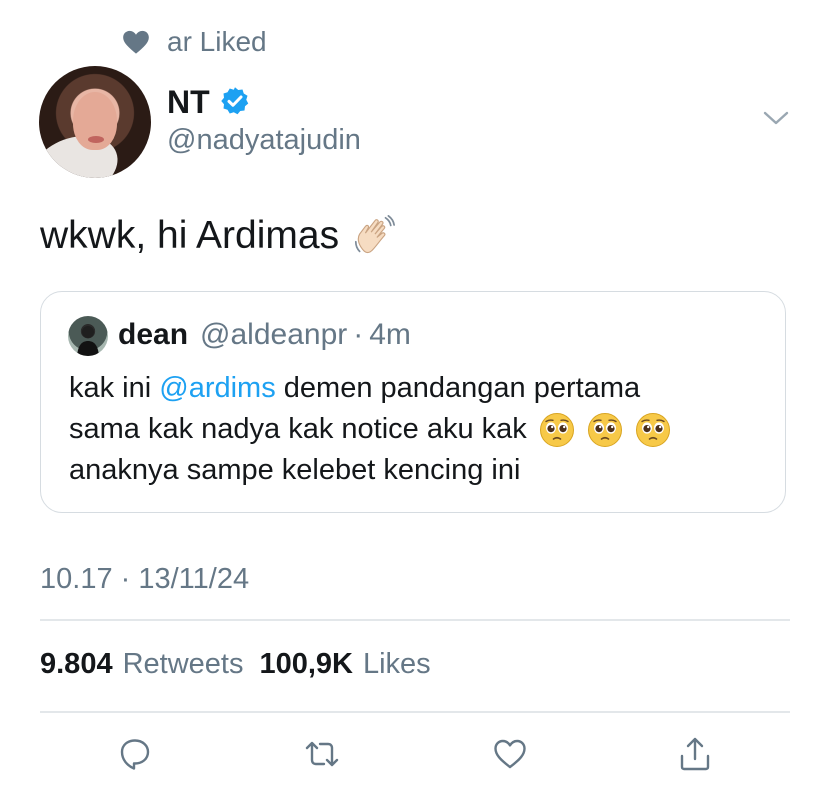  Describe the element at coordinates (298, 429) in the screenshot. I see `quoted-text-segment: sama kak nadya kak notice aku kak` at that location.